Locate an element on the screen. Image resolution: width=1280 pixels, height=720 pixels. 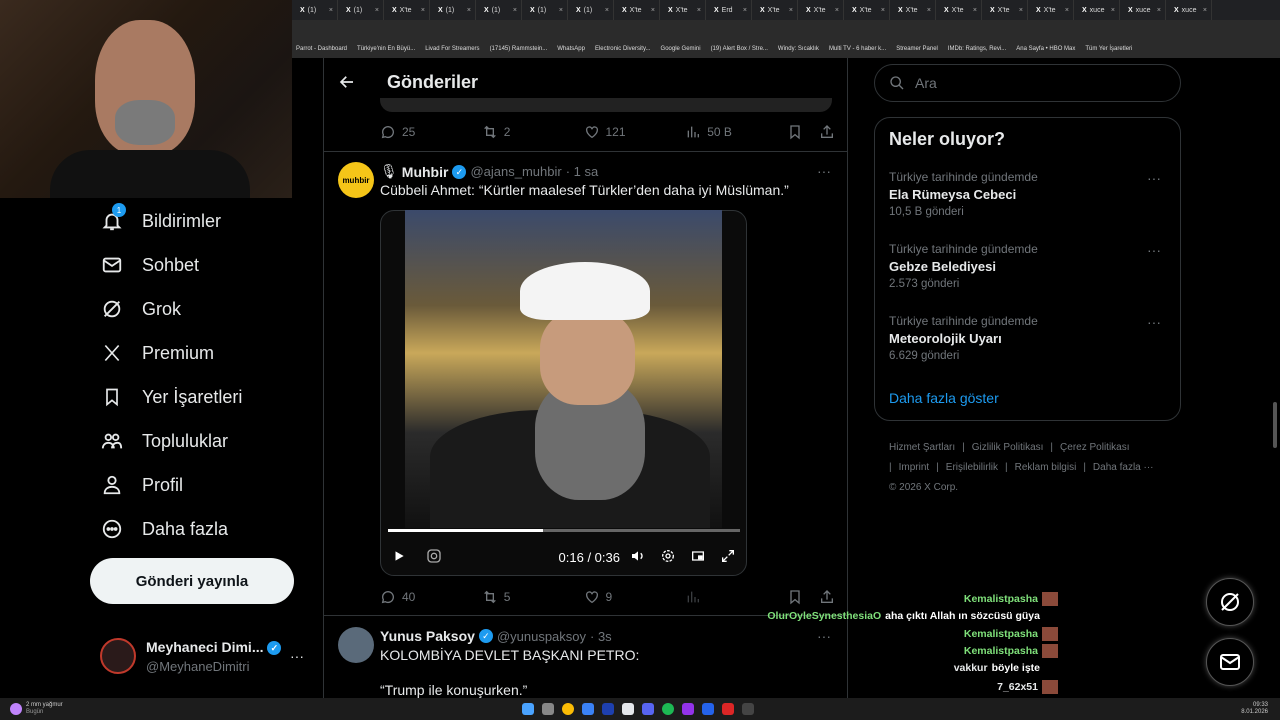
system-clock: 09:33 8.01.2026 is located at coordinates (1254, 709).